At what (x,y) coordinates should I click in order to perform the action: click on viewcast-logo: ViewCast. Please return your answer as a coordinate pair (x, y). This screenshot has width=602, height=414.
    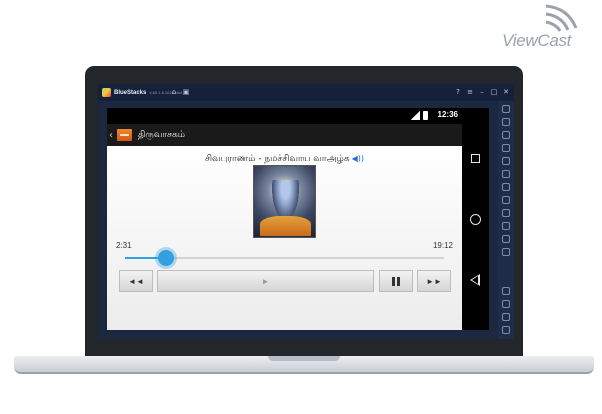
    Looking at the image, I should click on (548, 27).